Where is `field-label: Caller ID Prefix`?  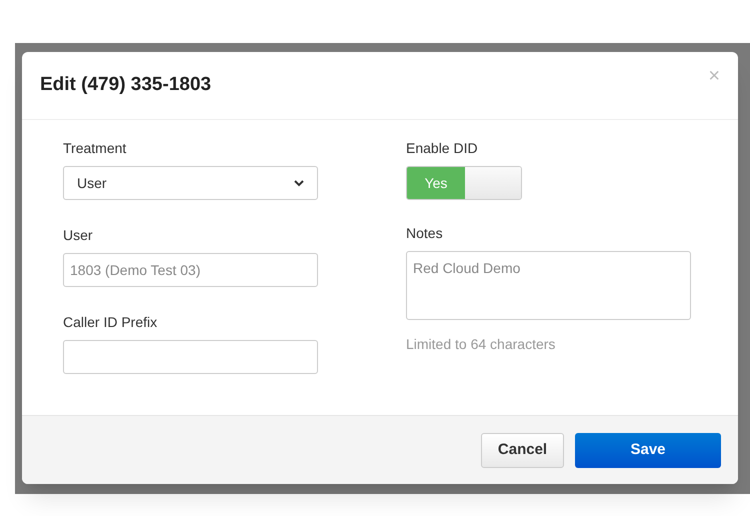 field-label: Caller ID Prefix is located at coordinates (110, 322).